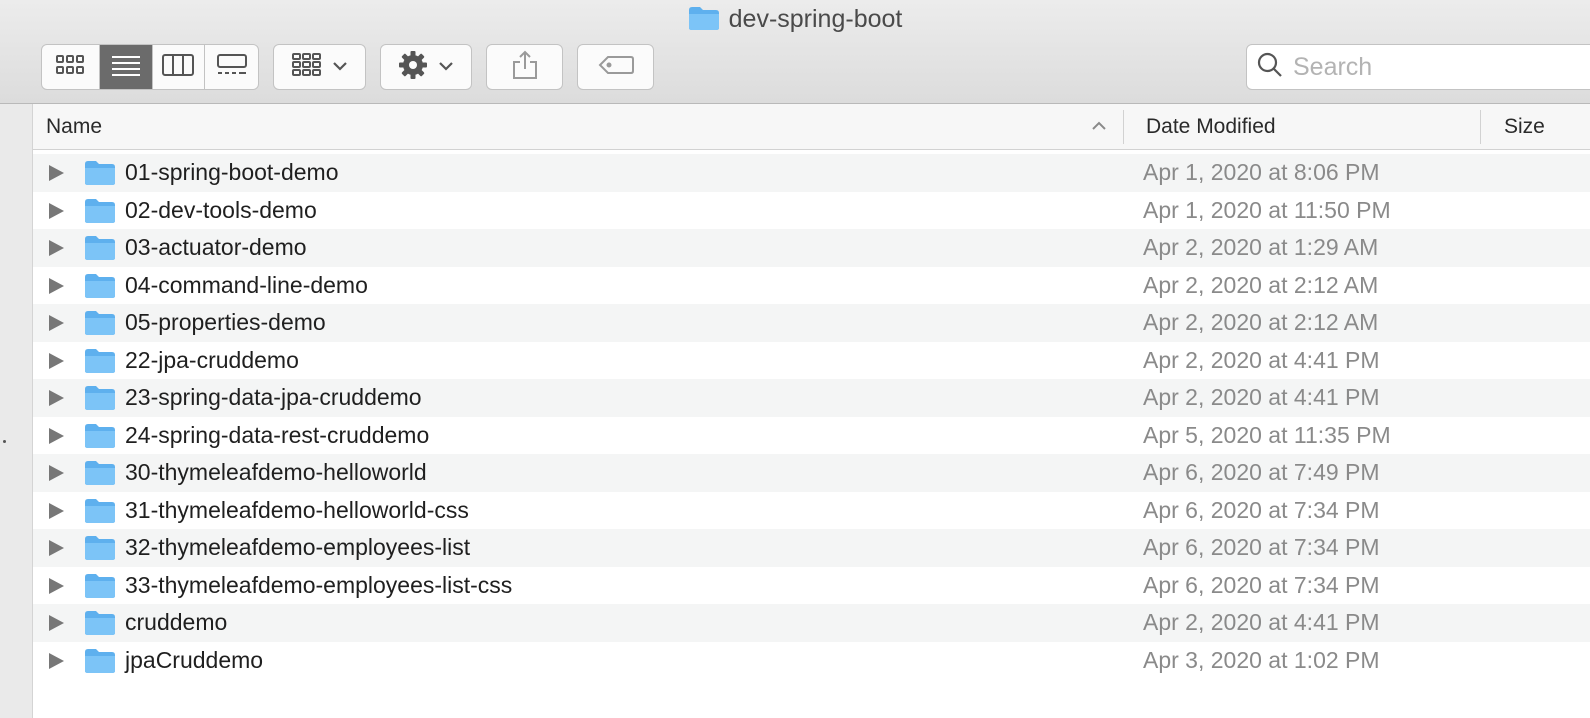 This screenshot has width=1590, height=718. I want to click on file-date-modified: Apr 2, 2020 at 1:29 AM, so click(1261, 247).